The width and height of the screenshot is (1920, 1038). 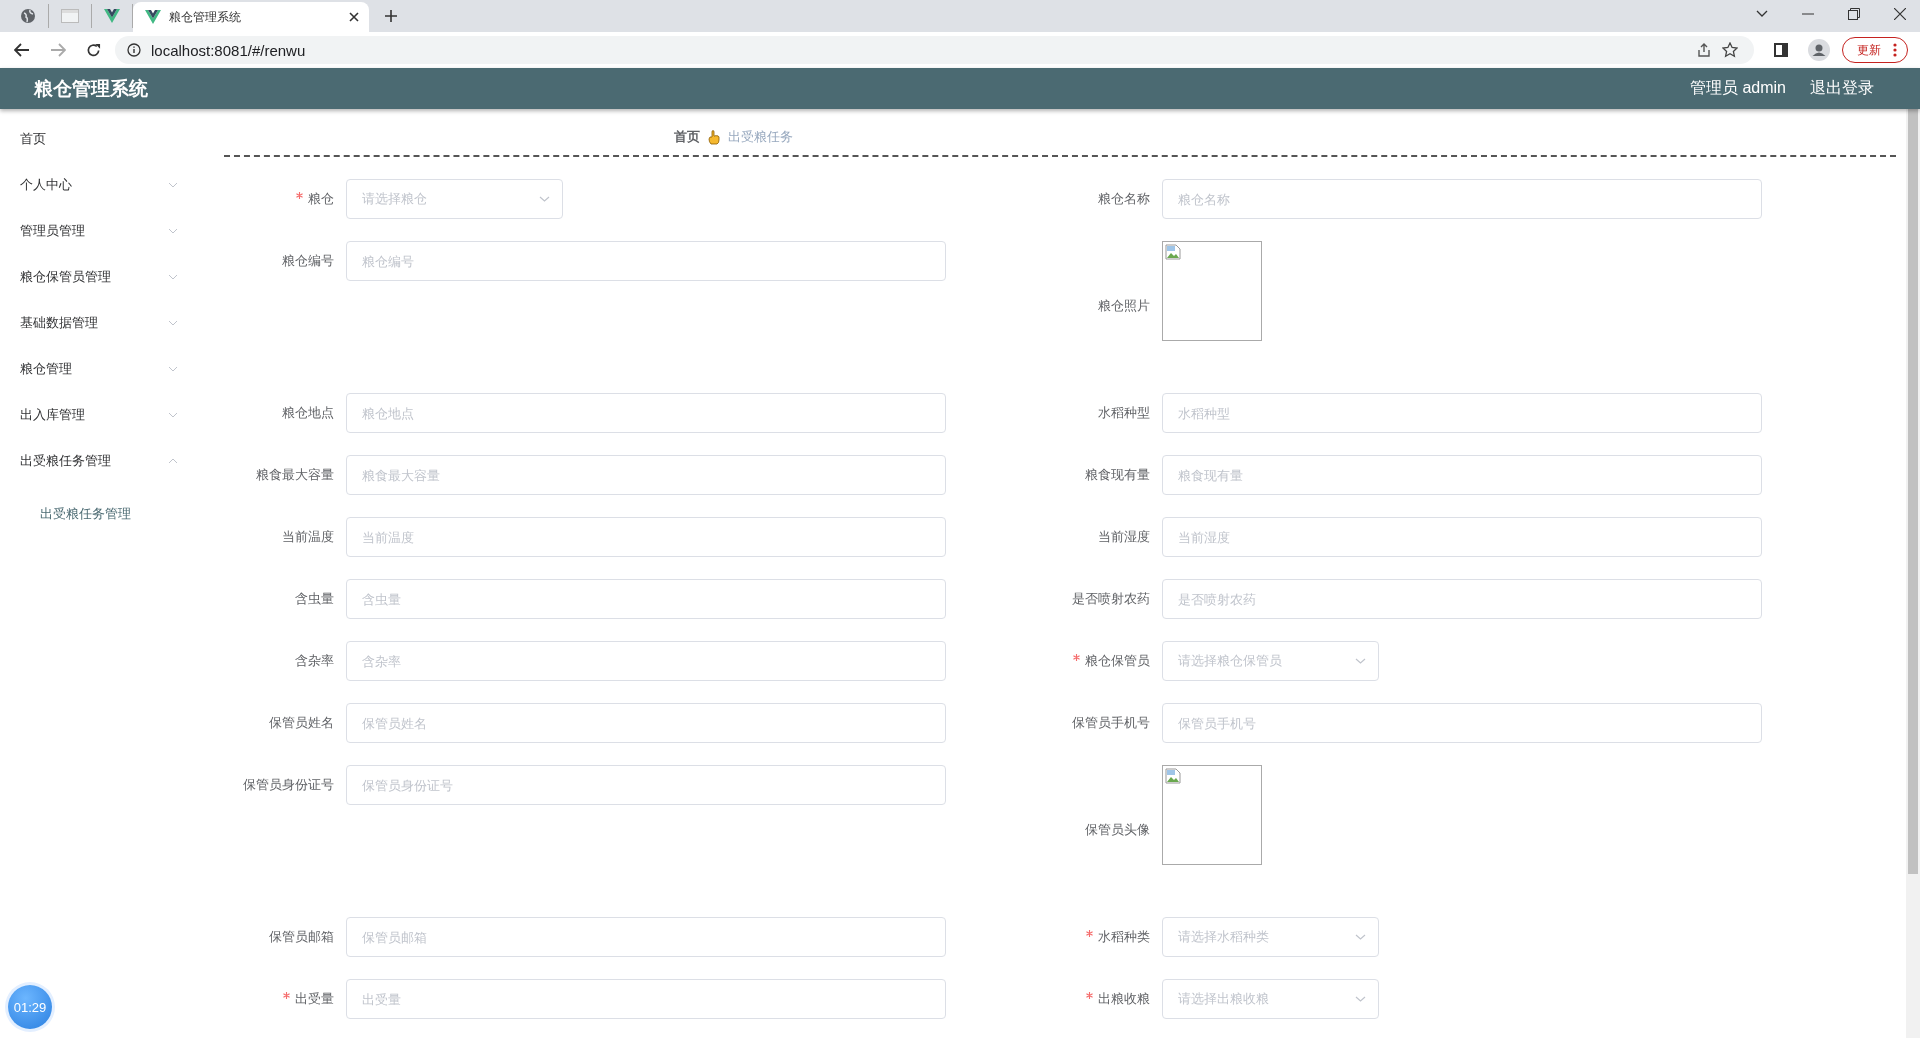 What do you see at coordinates (100, 514) in the screenshot?
I see `sidebar-subitem: 出受粮任务管理` at bounding box center [100, 514].